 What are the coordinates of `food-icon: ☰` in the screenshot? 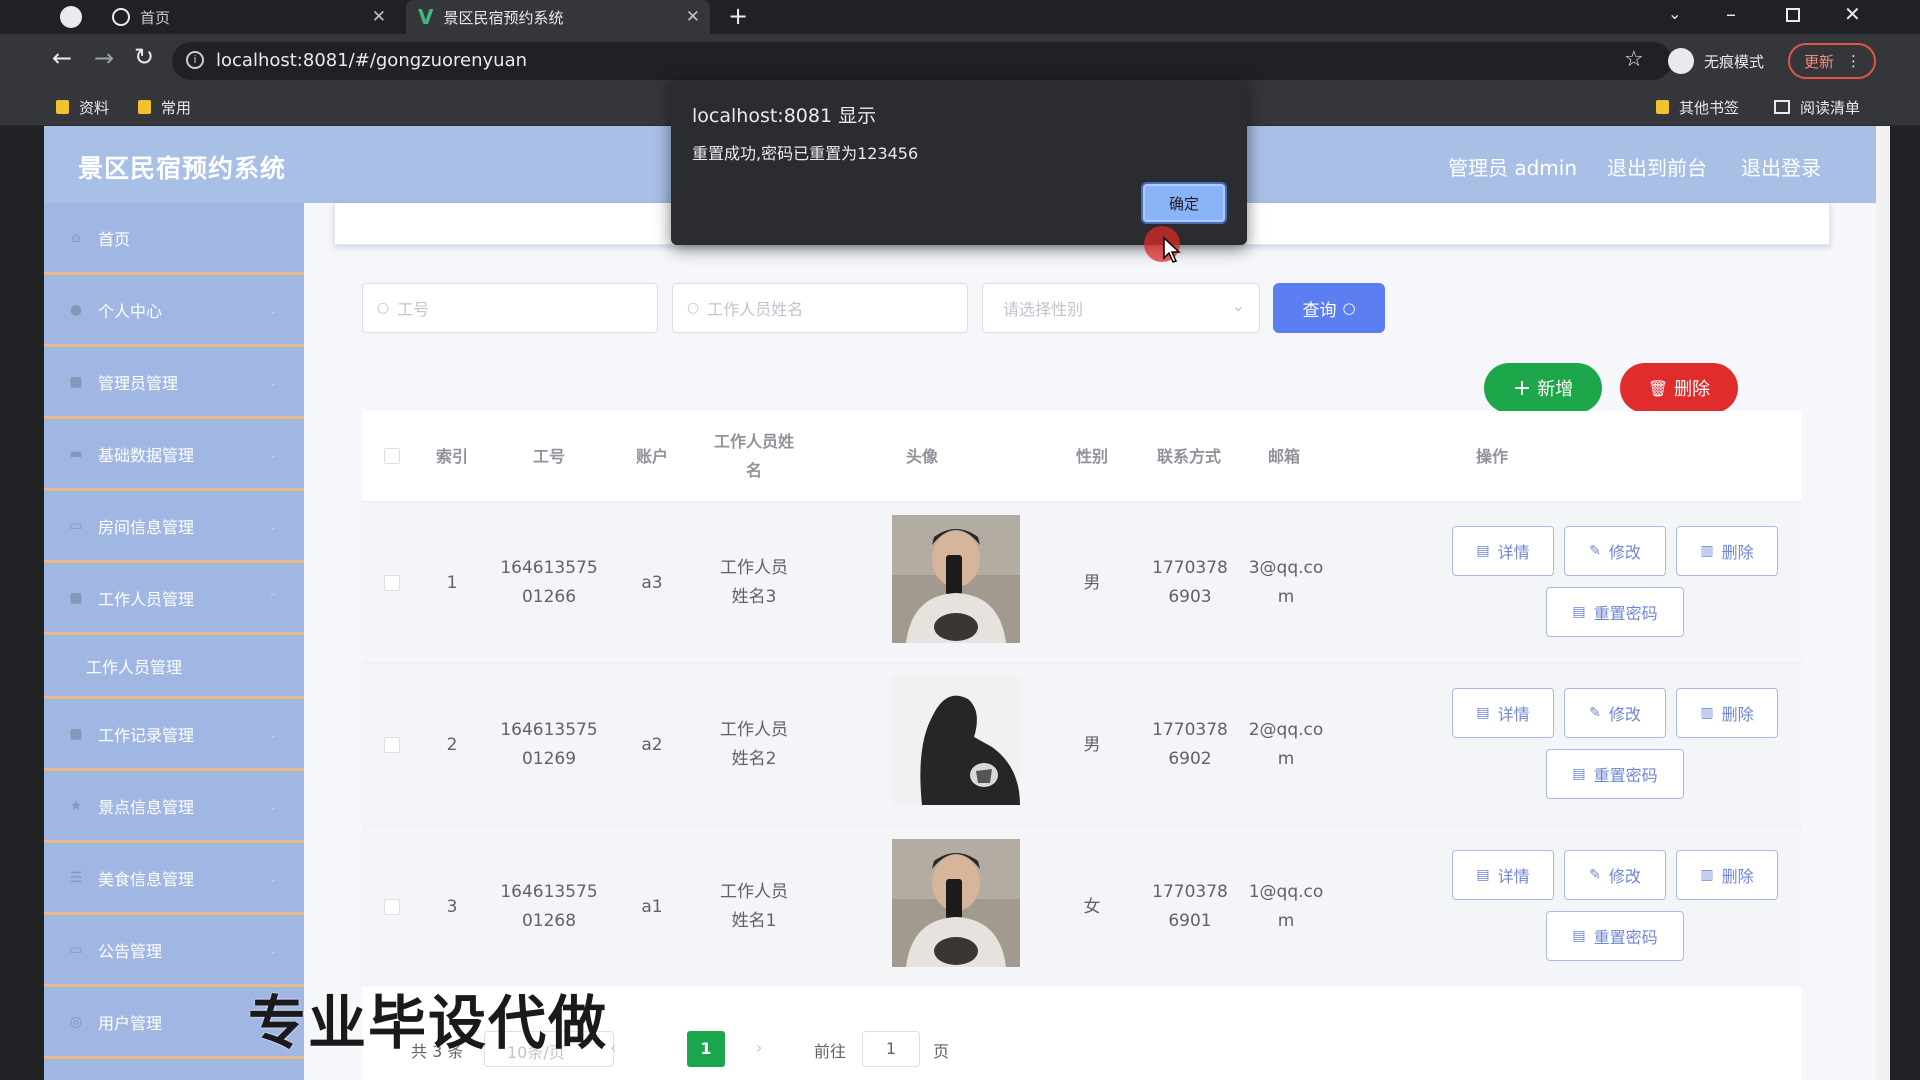 It's located at (76, 877).